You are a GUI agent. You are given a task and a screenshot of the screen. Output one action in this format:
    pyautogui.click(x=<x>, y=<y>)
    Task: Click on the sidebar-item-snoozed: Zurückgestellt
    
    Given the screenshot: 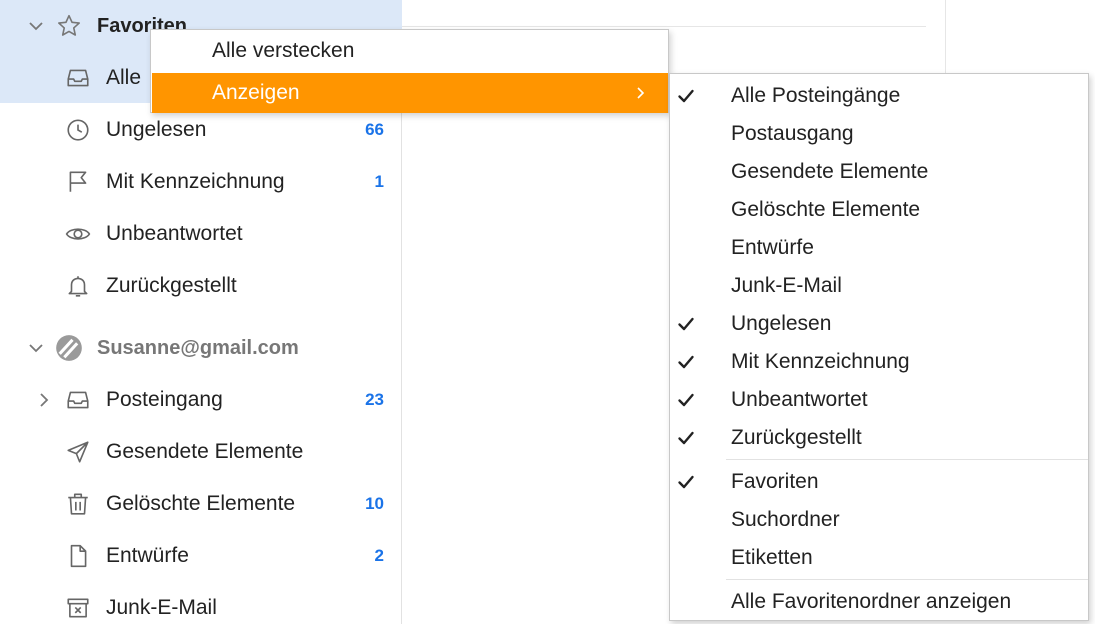 What is the action you would take?
    pyautogui.click(x=201, y=286)
    